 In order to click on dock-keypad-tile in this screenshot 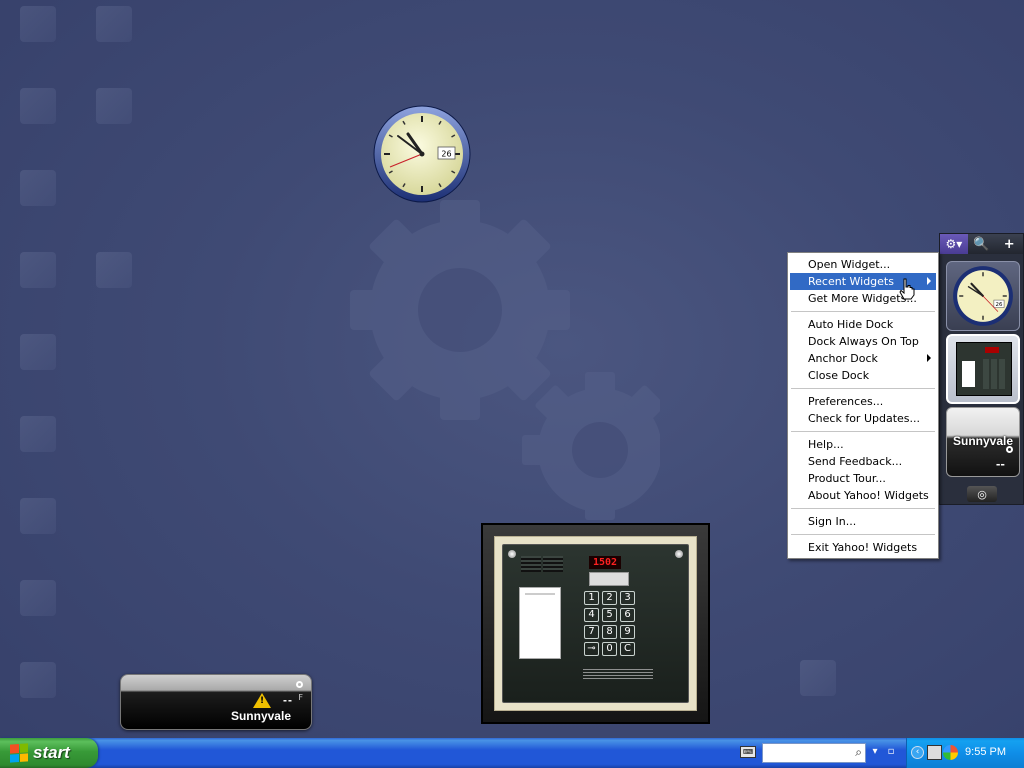, I will do `click(983, 369)`.